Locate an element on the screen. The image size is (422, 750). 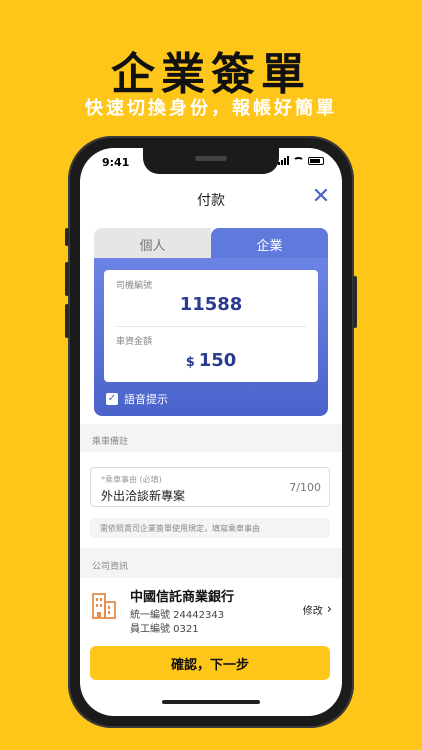
tab-personal: 個人 is located at coordinates (152, 244).